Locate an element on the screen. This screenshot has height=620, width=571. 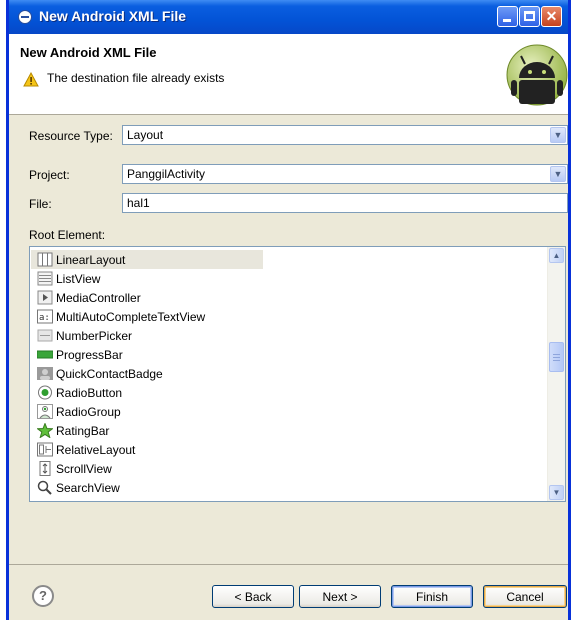
list-item-mediacontroller: MediaController is located at coordinates (147, 297).